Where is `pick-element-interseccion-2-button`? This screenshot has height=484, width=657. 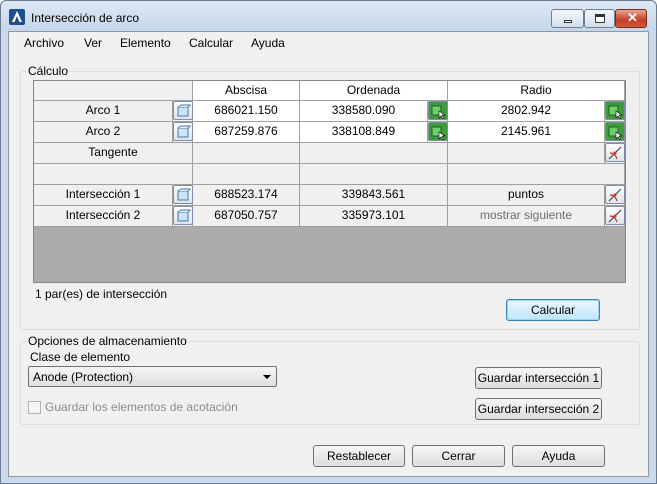 pick-element-interseccion-2-button is located at coordinates (183, 215).